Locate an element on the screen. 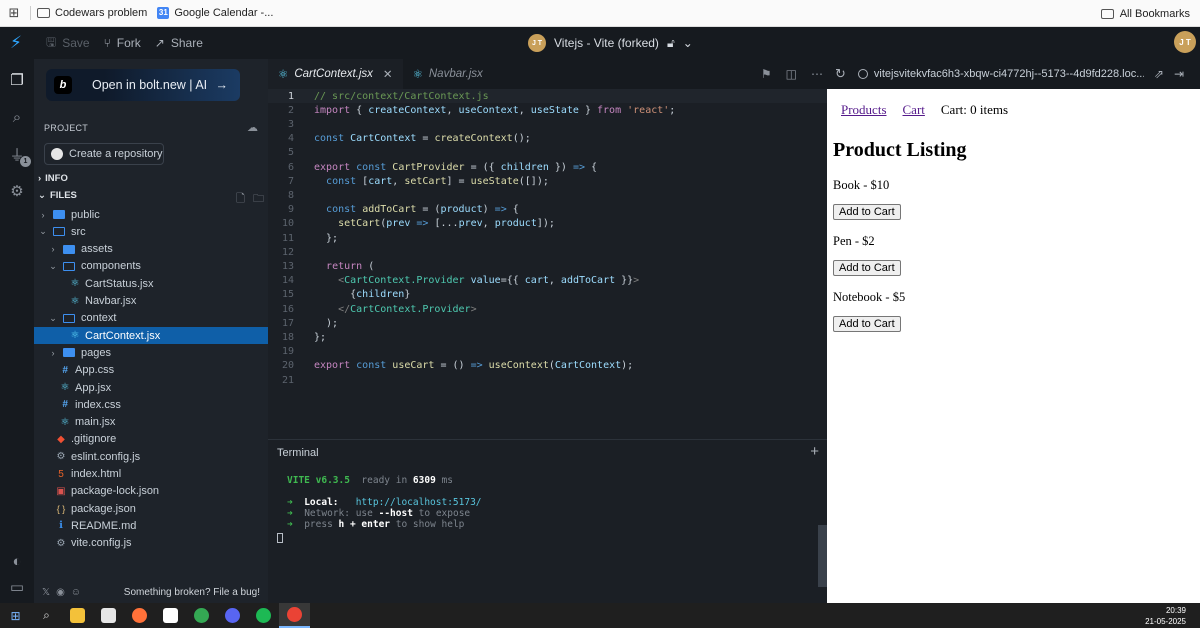 The width and height of the screenshot is (1200, 628). line-number: 19 is located at coordinates (287, 352).